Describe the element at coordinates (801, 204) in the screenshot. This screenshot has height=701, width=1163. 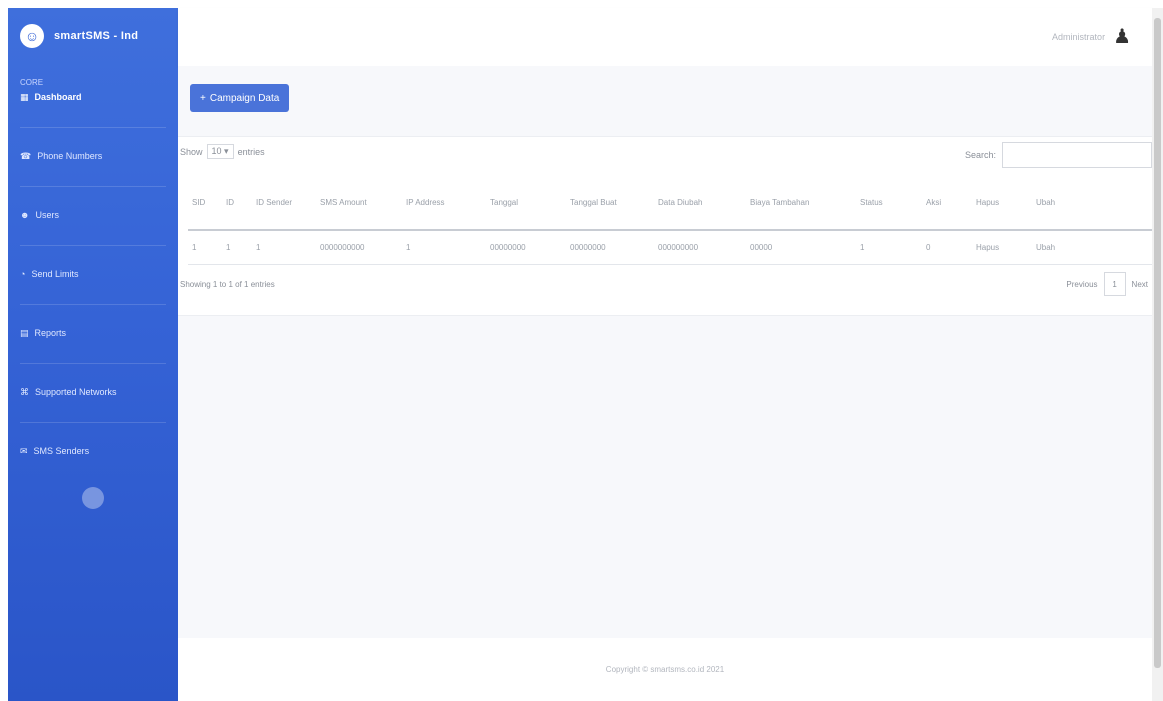
I see `column-header-biaya-tambahan: Biaya Tambahan` at that location.